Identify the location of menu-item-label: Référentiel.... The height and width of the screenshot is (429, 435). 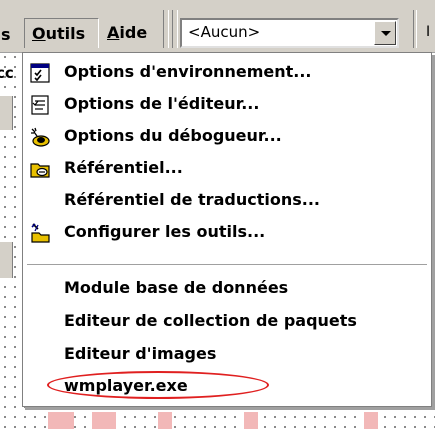
(123, 167).